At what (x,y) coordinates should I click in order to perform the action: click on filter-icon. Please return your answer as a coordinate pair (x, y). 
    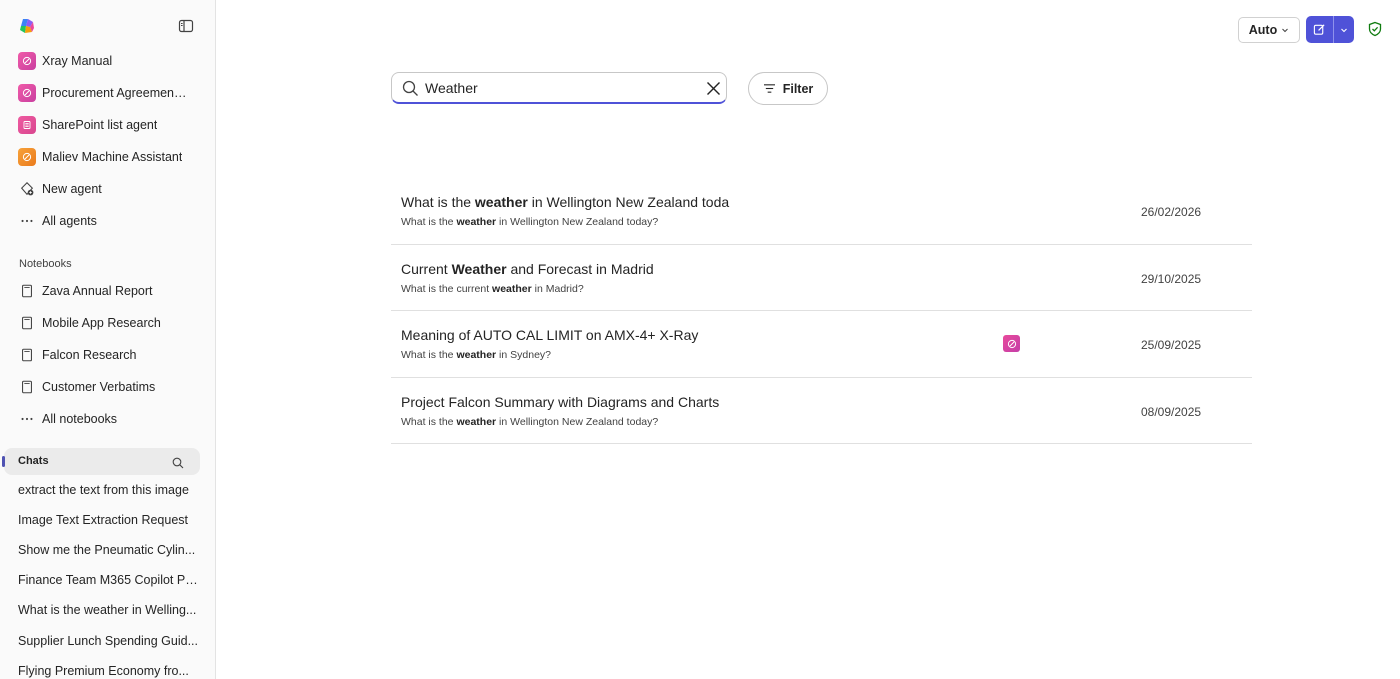
    Looking at the image, I should click on (769, 88).